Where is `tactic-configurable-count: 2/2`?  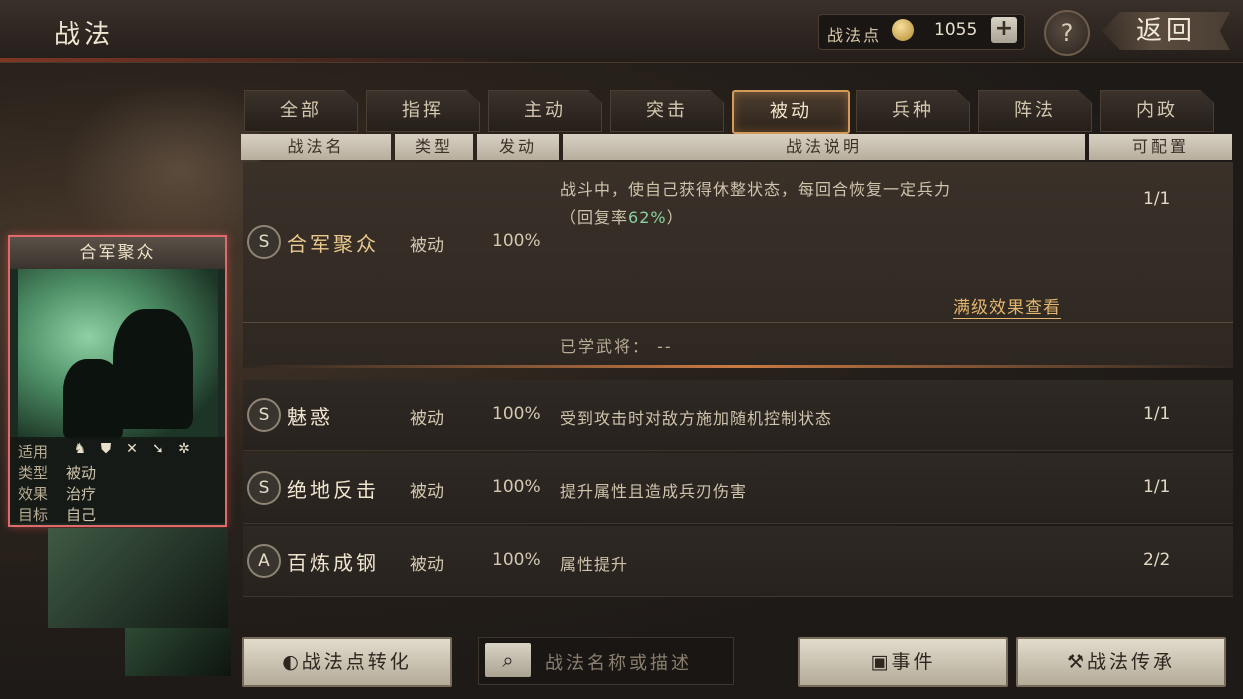 tactic-configurable-count: 2/2 is located at coordinates (1157, 560).